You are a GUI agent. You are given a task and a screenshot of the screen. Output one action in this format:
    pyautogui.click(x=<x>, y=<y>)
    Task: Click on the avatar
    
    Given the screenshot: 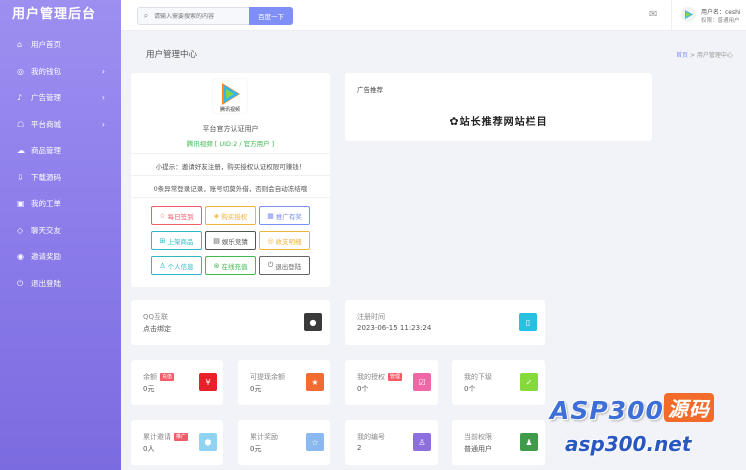 What is the action you would take?
    pyautogui.click(x=688, y=14)
    